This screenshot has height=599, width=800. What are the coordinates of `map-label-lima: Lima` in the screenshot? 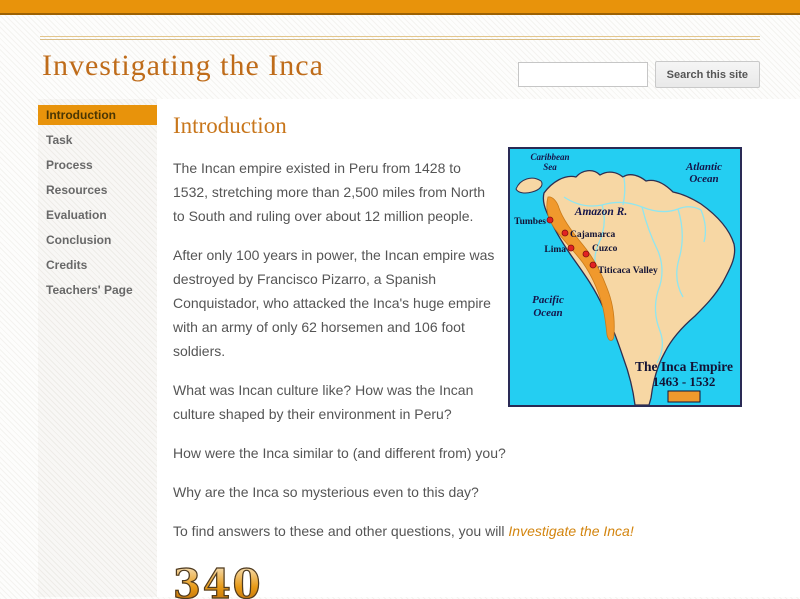 It's located at (555, 250).